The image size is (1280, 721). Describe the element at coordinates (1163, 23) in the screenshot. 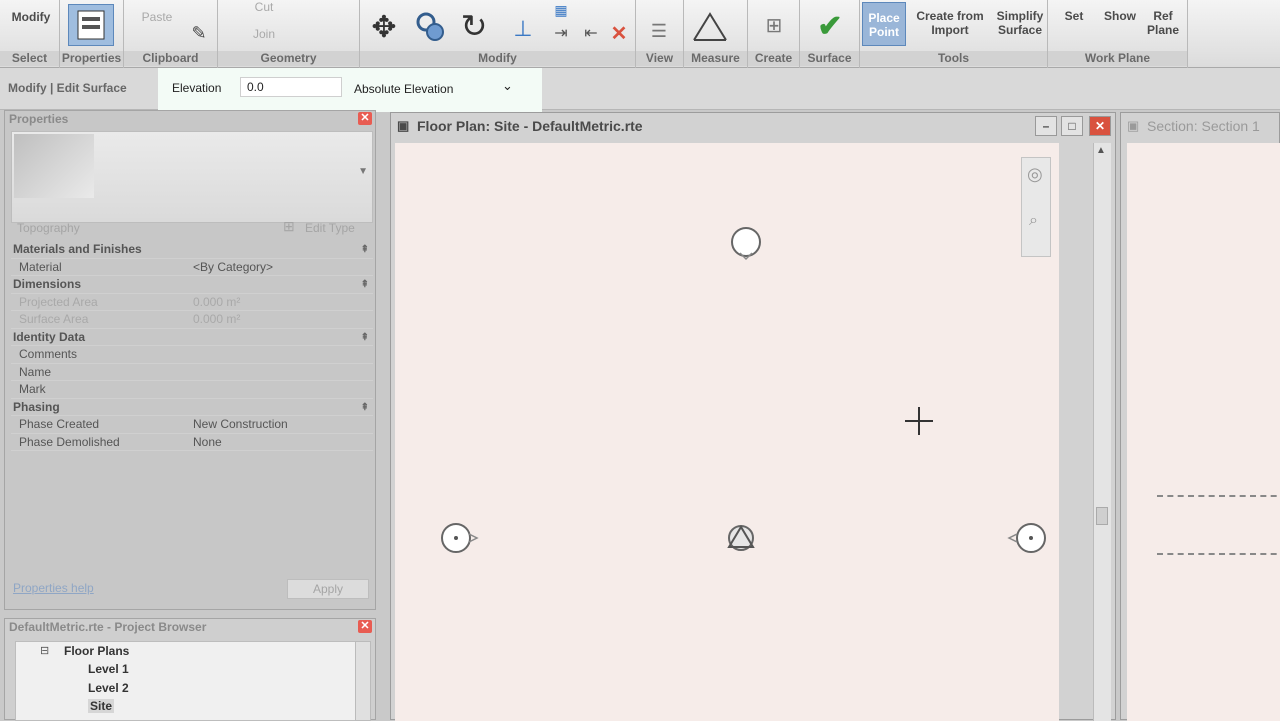

I see `ref-plane-button: Ref Plane` at that location.